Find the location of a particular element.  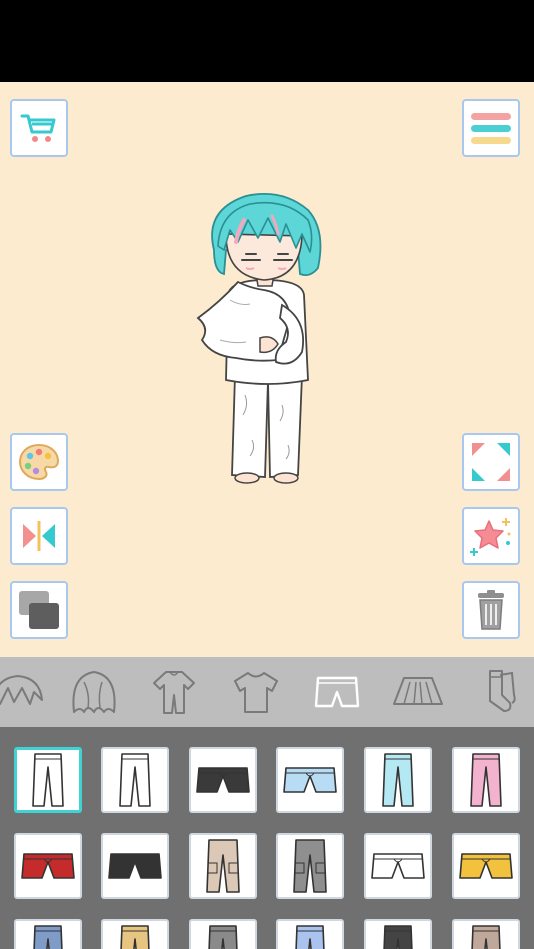

layers-icon is located at coordinates (39, 610).